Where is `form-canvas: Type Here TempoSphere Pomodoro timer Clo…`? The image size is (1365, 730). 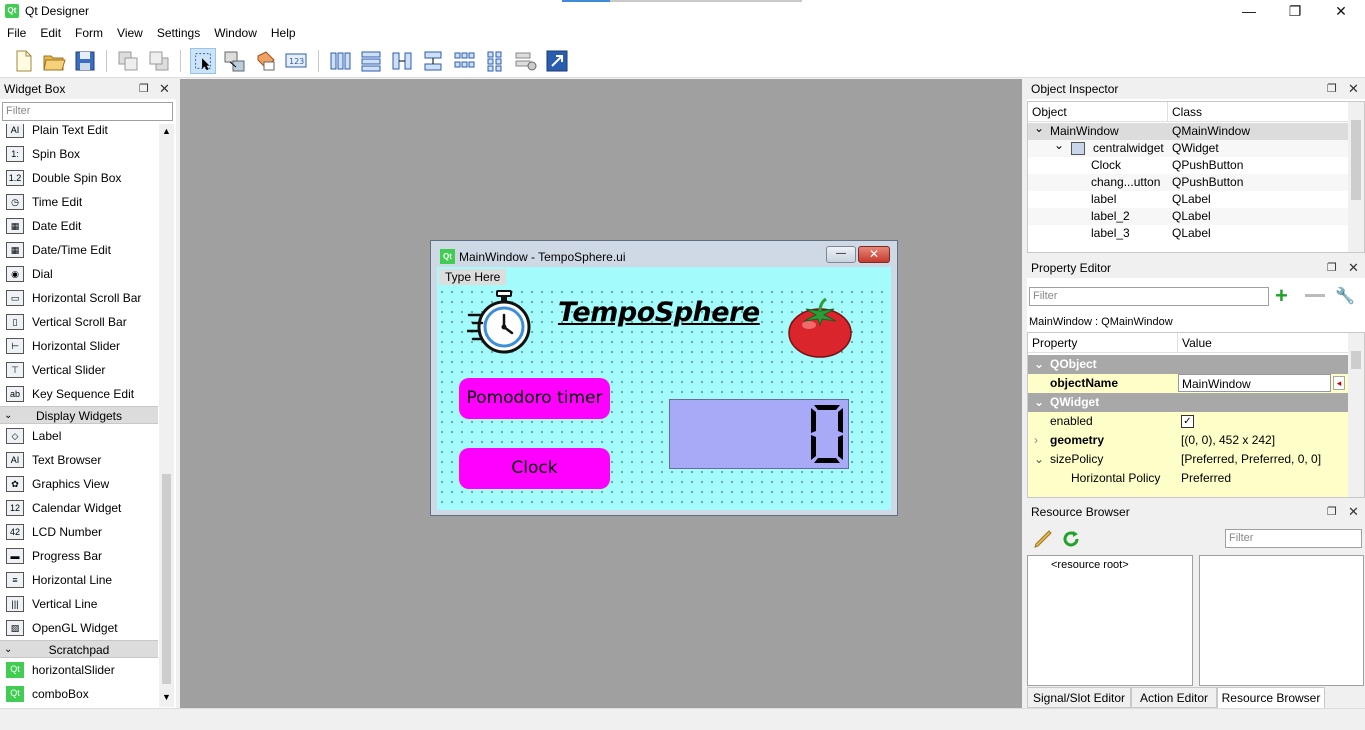
form-canvas: Type Here TempoSphere Pomodoro timer Clo… is located at coordinates (664, 388).